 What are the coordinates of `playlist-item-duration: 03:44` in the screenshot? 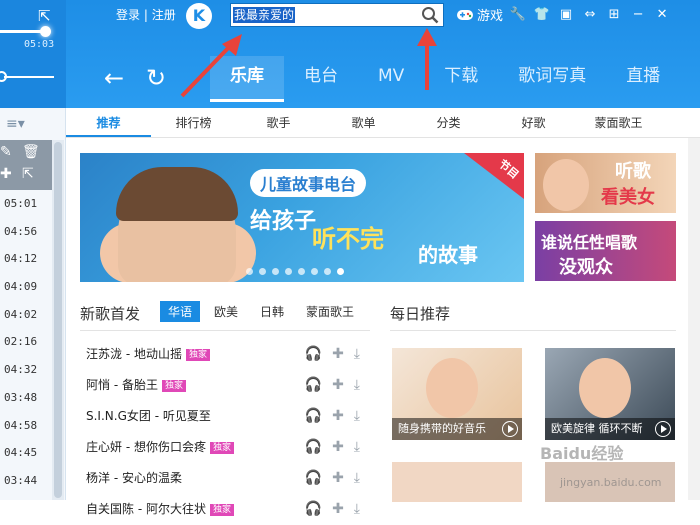 It's located at (26, 481).